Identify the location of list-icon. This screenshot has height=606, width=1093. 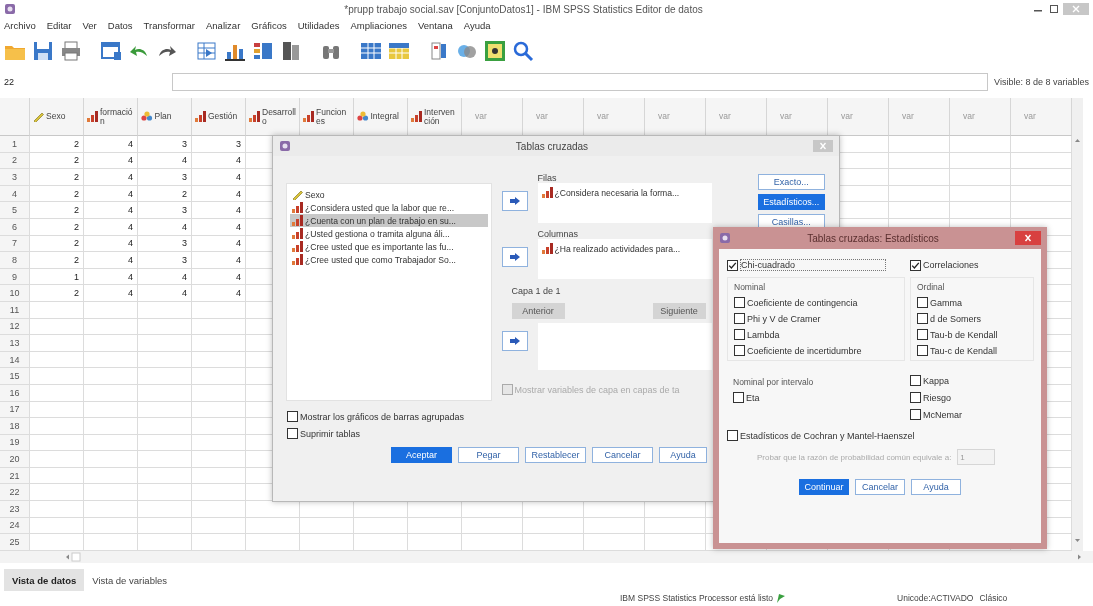
(263, 51).